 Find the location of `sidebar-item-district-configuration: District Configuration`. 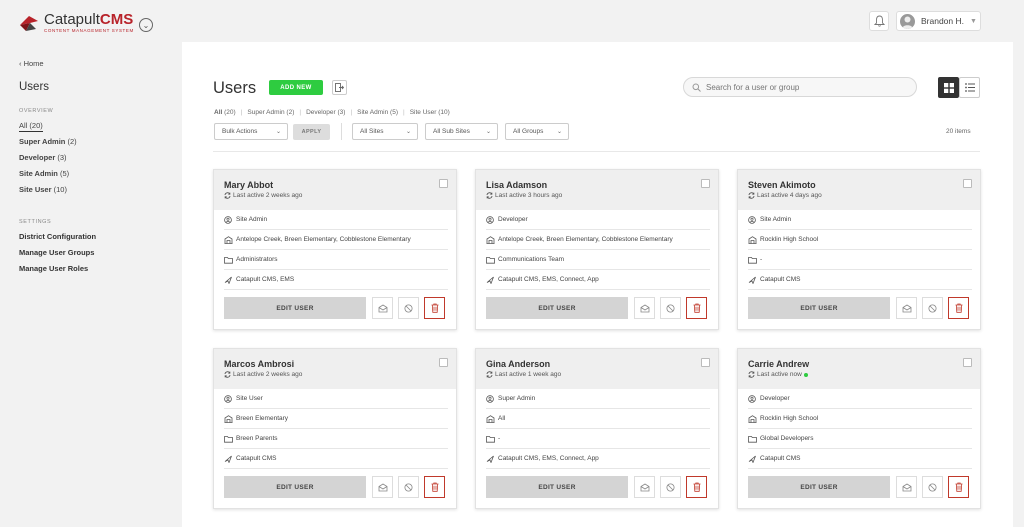

sidebar-item-district-configuration: District Configuration is located at coordinates (57, 236).